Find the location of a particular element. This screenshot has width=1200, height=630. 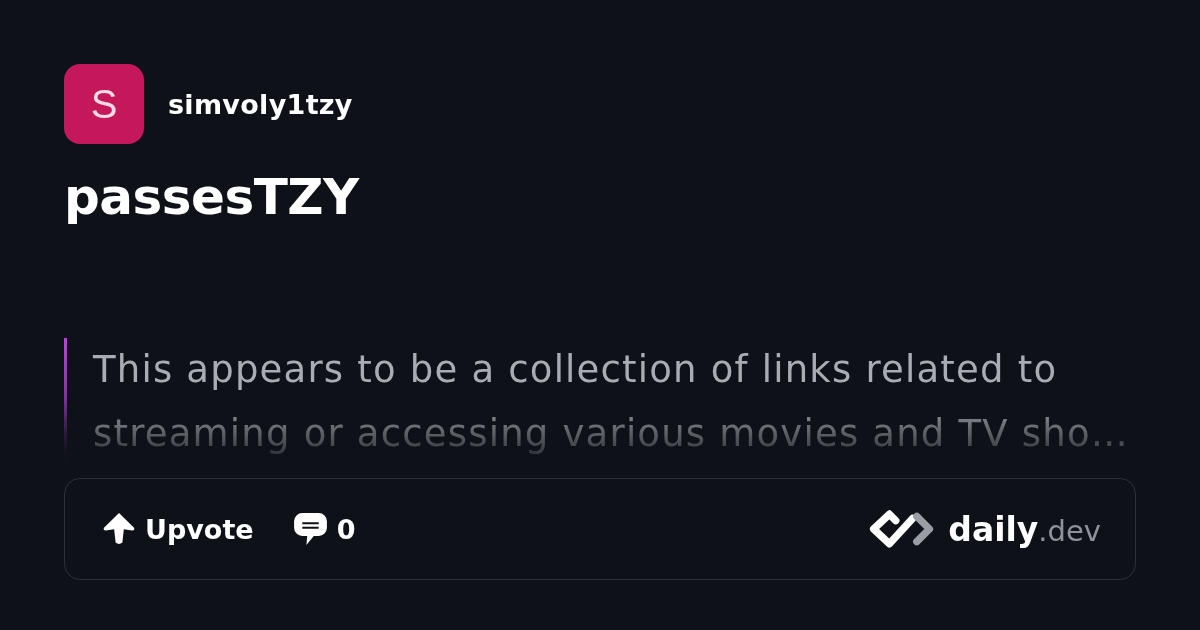

author-name: simvoly1tzy is located at coordinates (260, 104).